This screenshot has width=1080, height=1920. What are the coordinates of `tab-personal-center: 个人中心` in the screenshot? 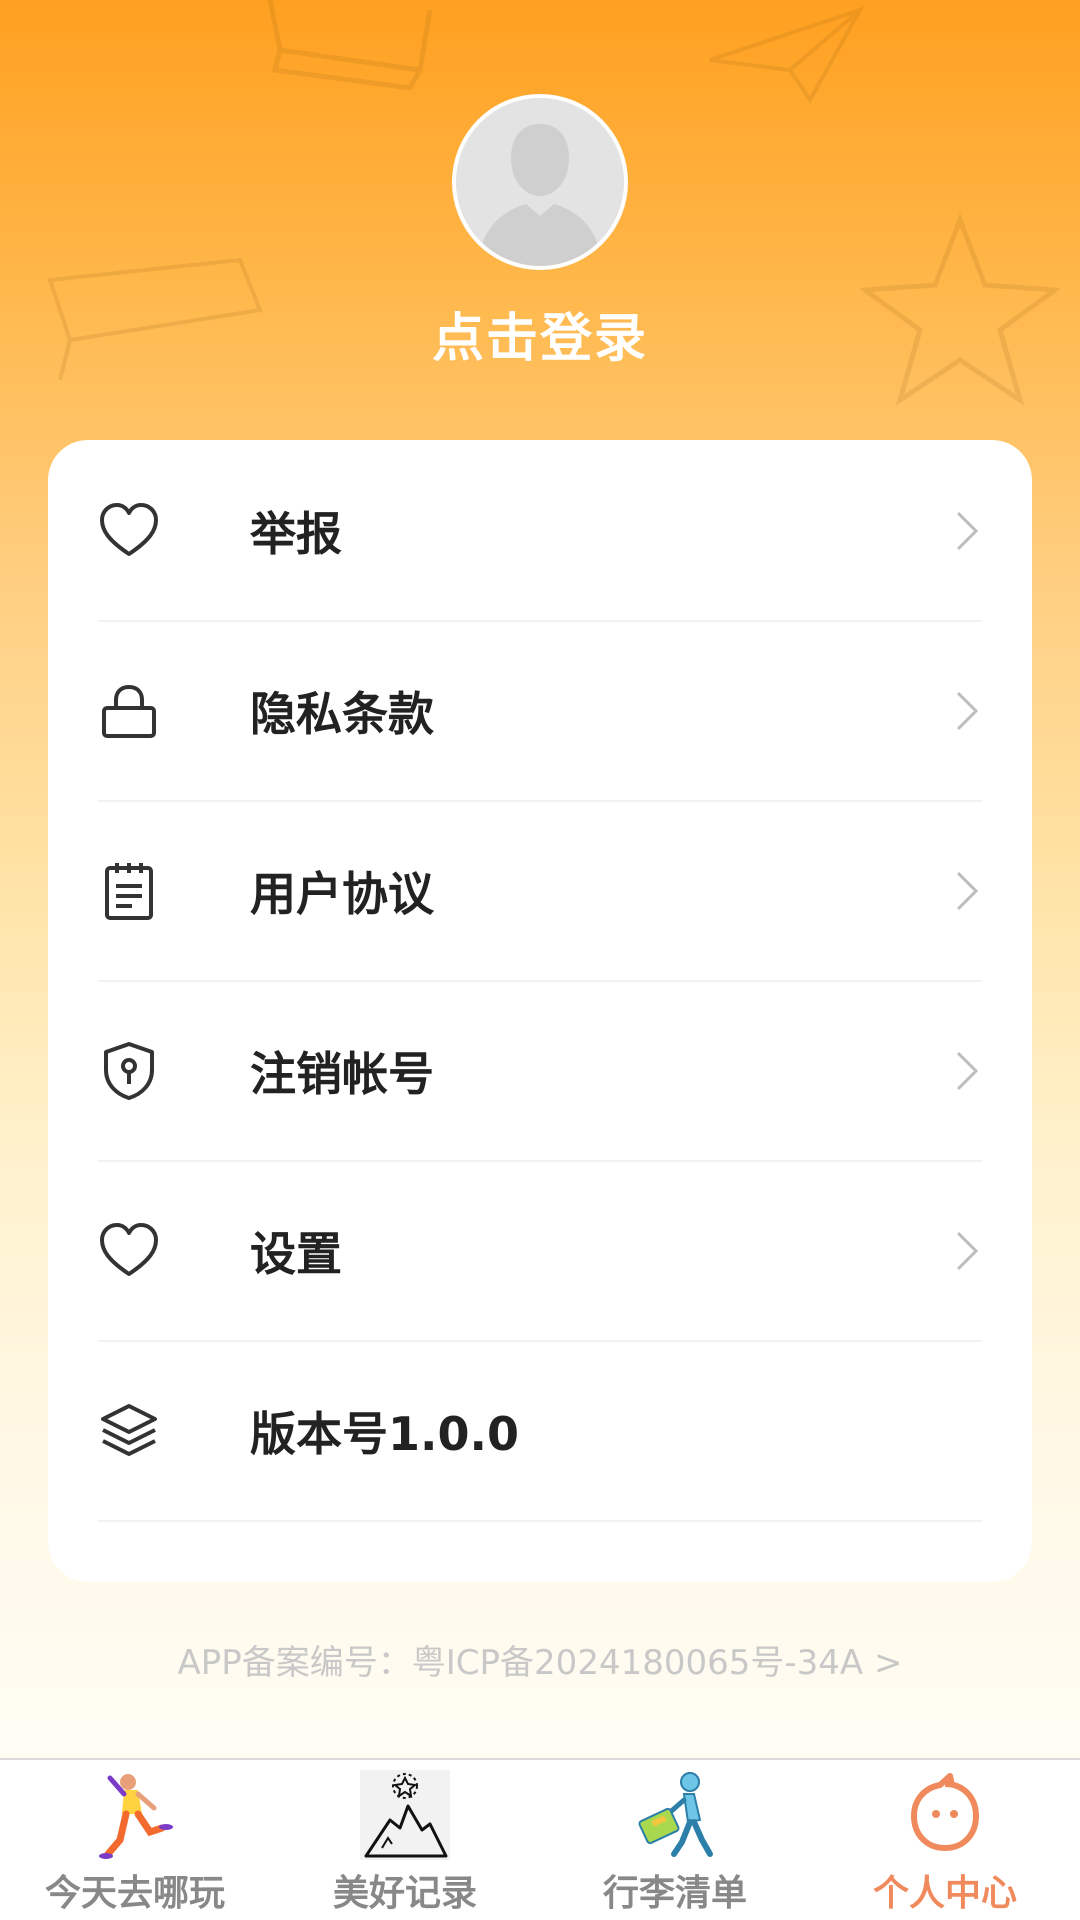 It's located at (945, 1840).